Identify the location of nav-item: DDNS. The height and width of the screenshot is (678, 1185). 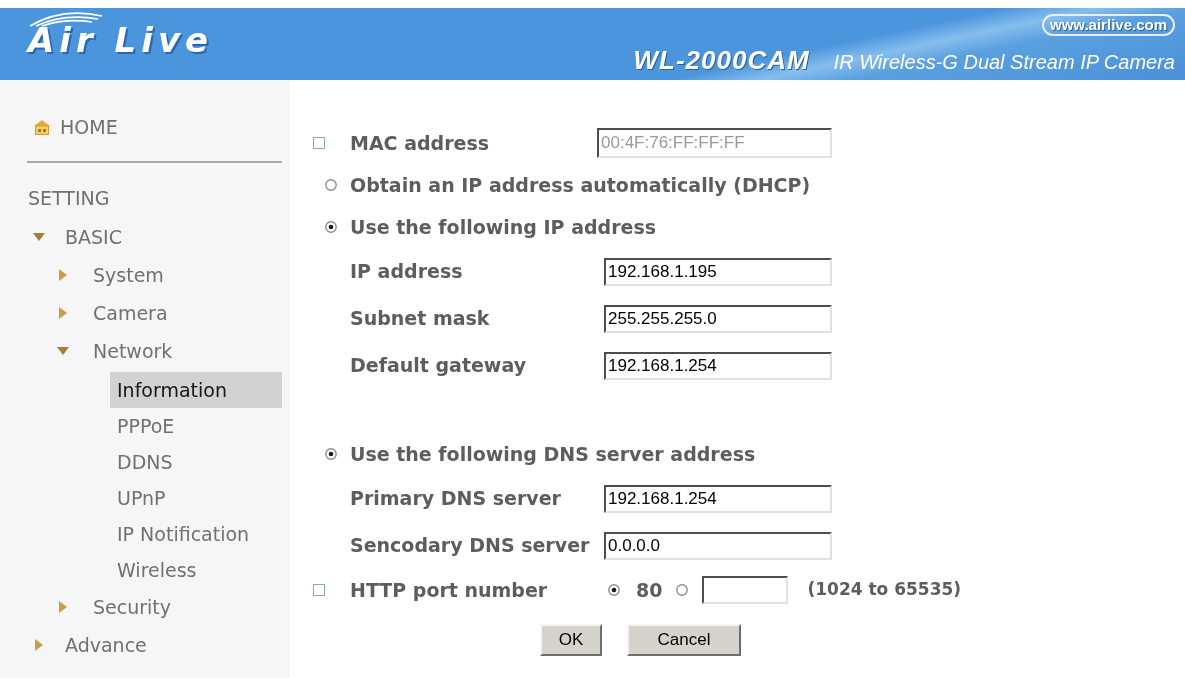
(196, 462).